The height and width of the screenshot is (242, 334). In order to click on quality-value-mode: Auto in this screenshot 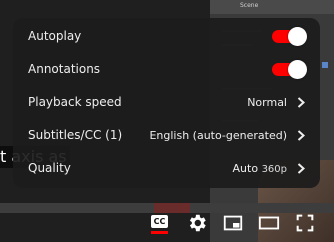, I will do `click(245, 168)`.